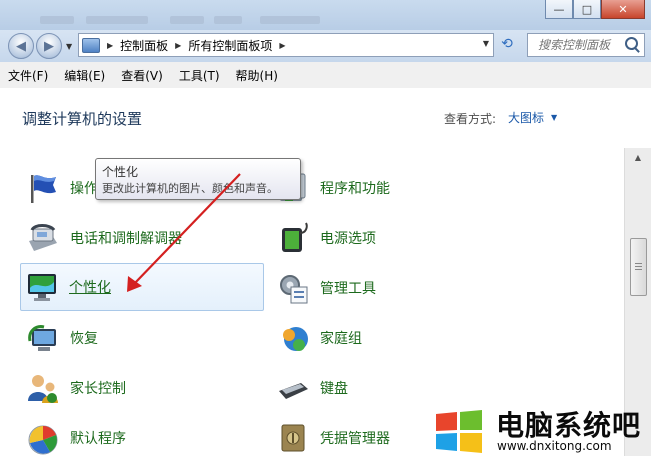  I want to click on minimize-button: —, so click(559, 9).